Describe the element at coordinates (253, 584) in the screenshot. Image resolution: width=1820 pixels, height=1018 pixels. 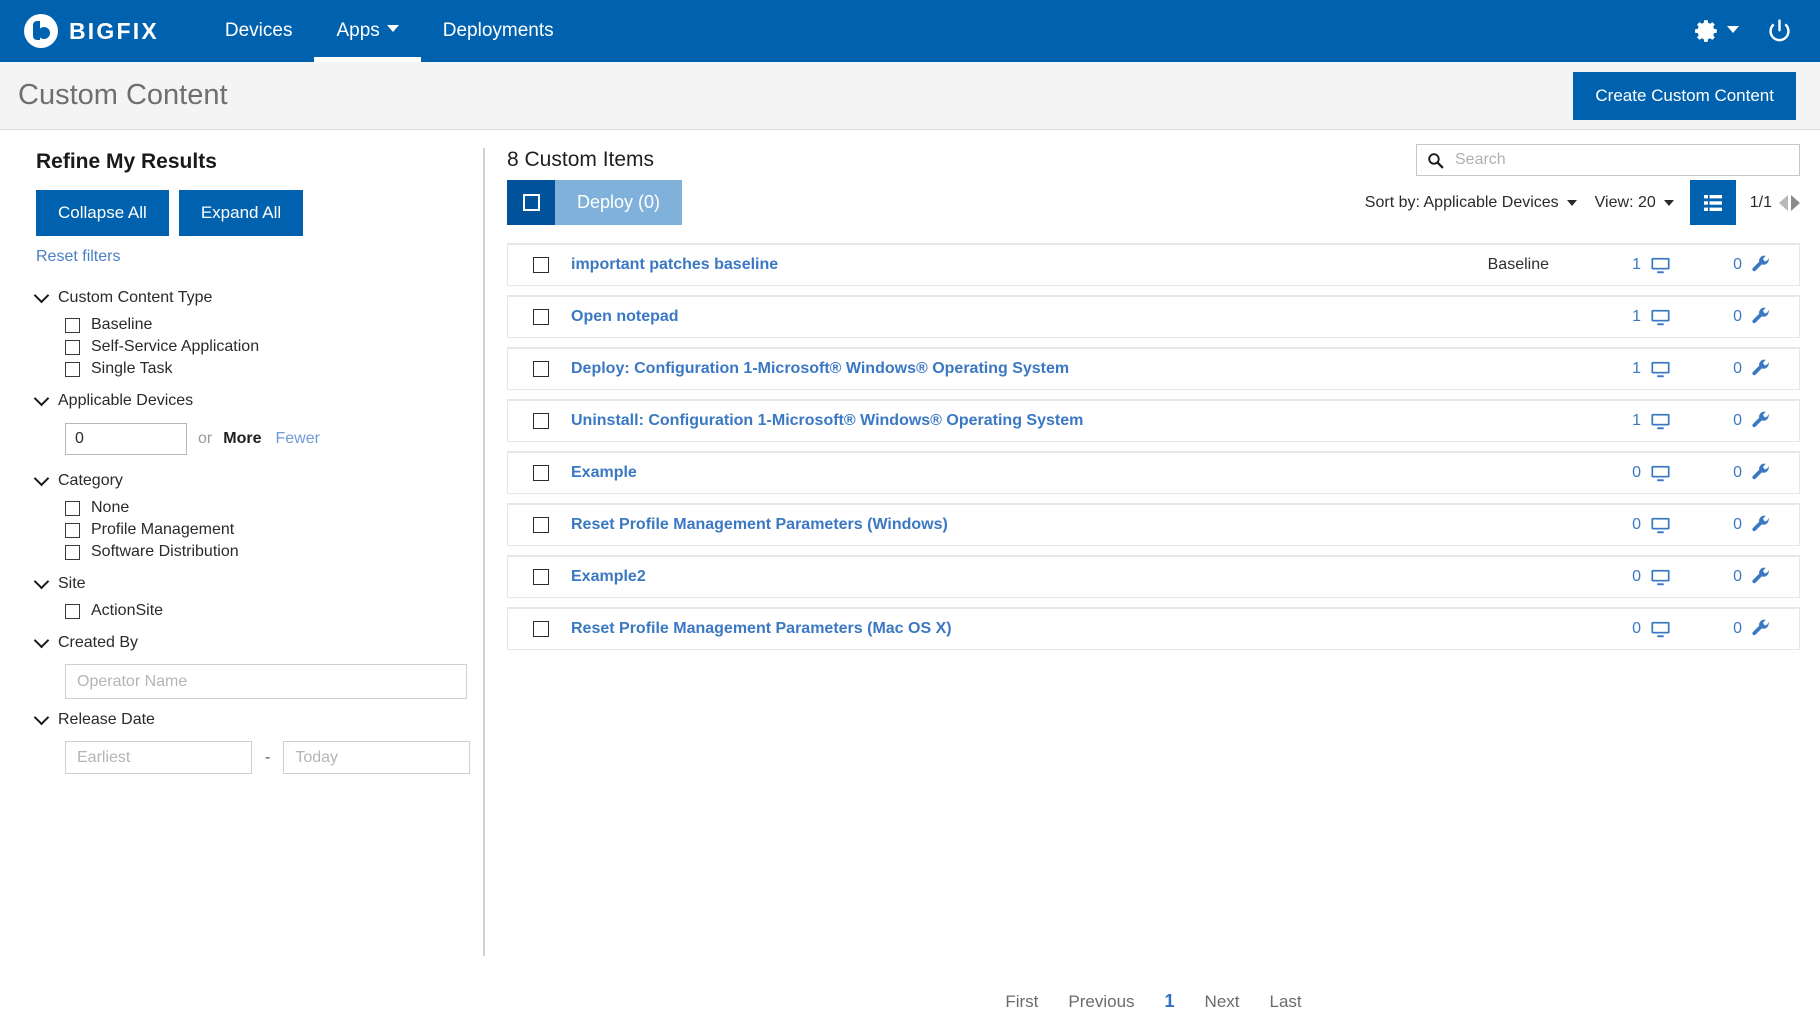
I see `filter-group-site-header: Site` at that location.